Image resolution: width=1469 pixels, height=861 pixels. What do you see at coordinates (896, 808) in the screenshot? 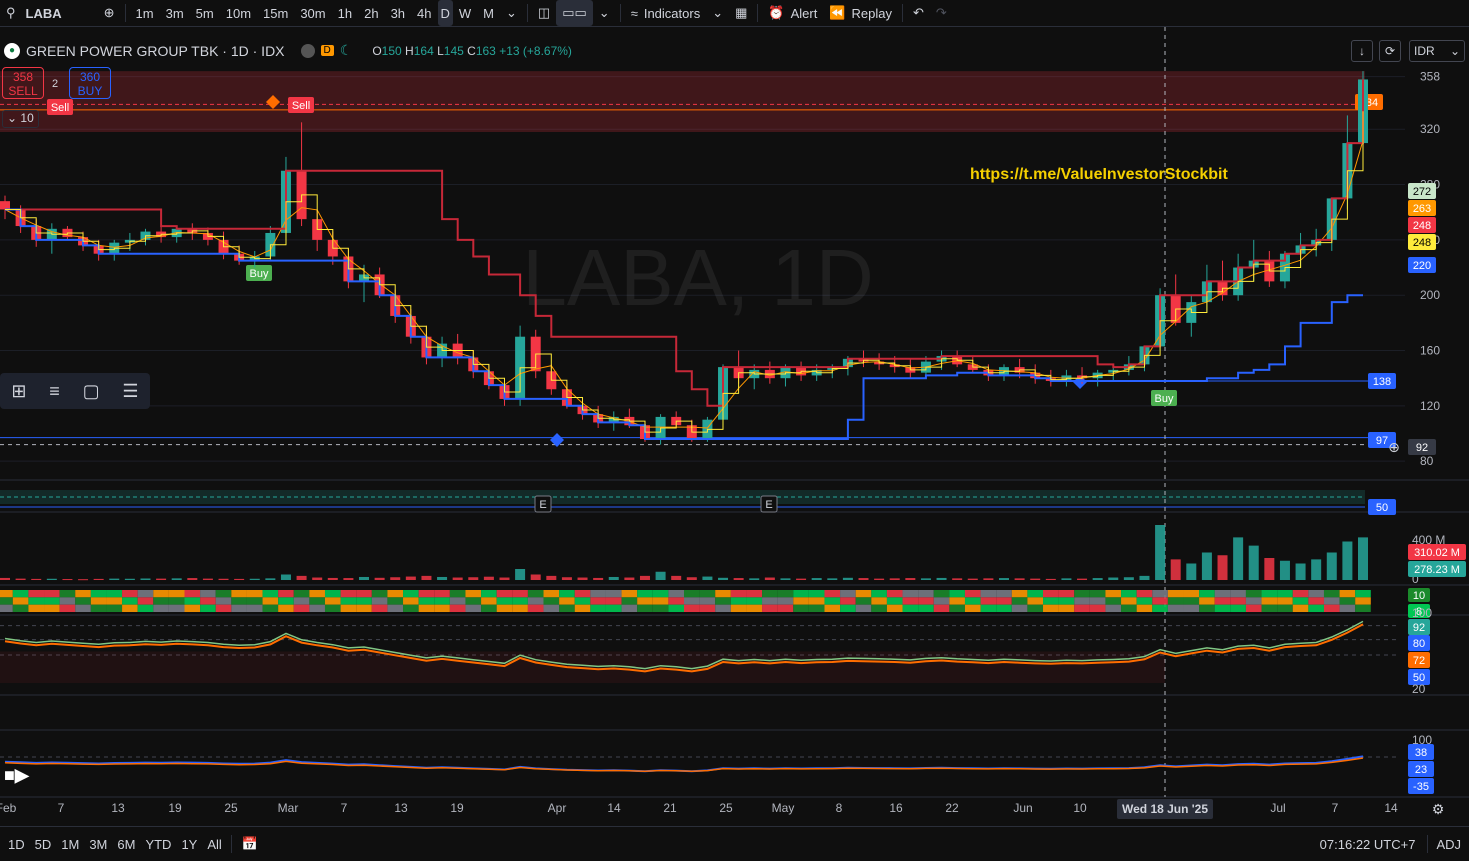
I see `time-tick: 16` at bounding box center [896, 808].